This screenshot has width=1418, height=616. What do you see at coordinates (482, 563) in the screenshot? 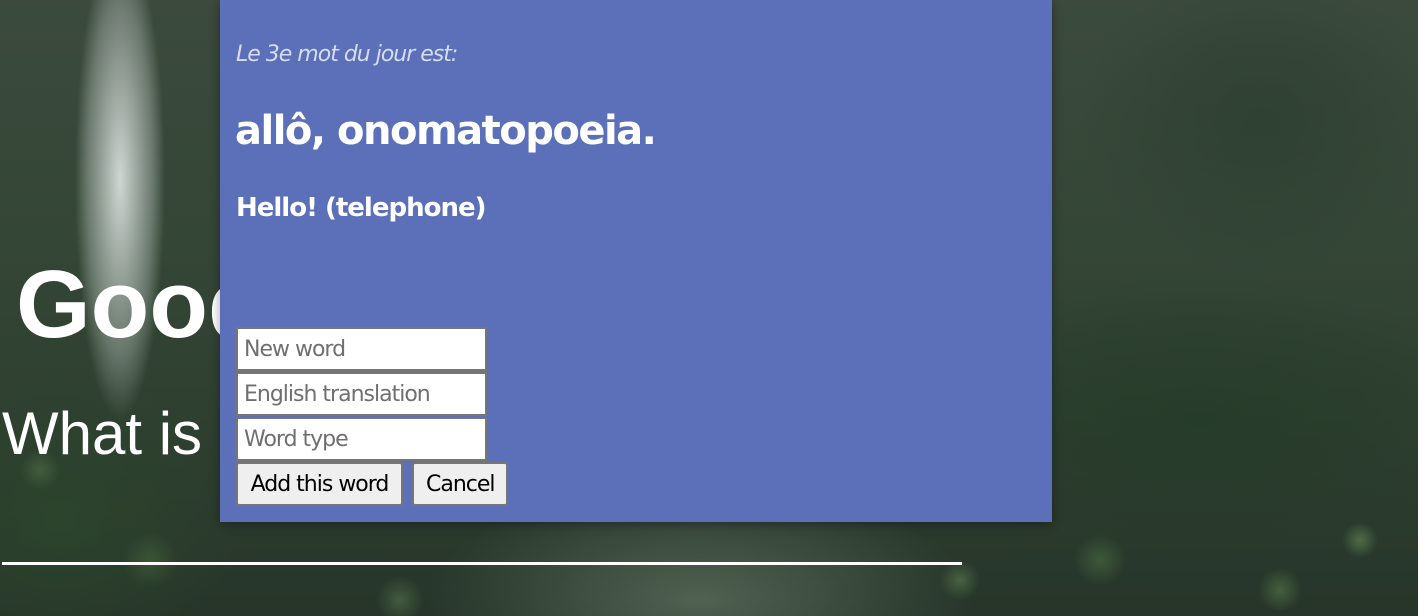
I see `focus-input-underline` at bounding box center [482, 563].